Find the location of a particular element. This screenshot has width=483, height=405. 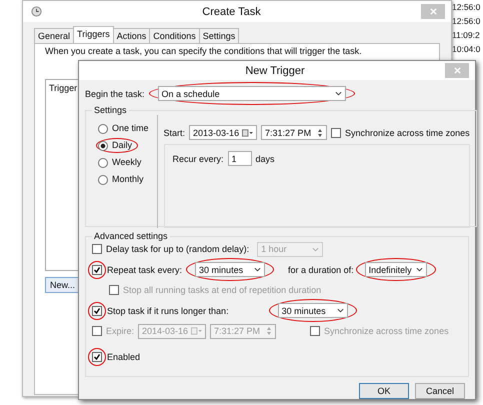

duration-label: for a duration of: is located at coordinates (321, 269).